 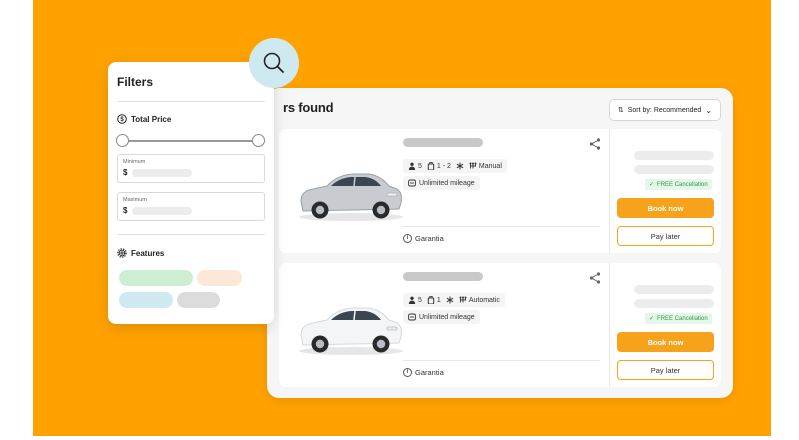 I want to click on sort-label: Sort by: Recommended, so click(x=664, y=110).